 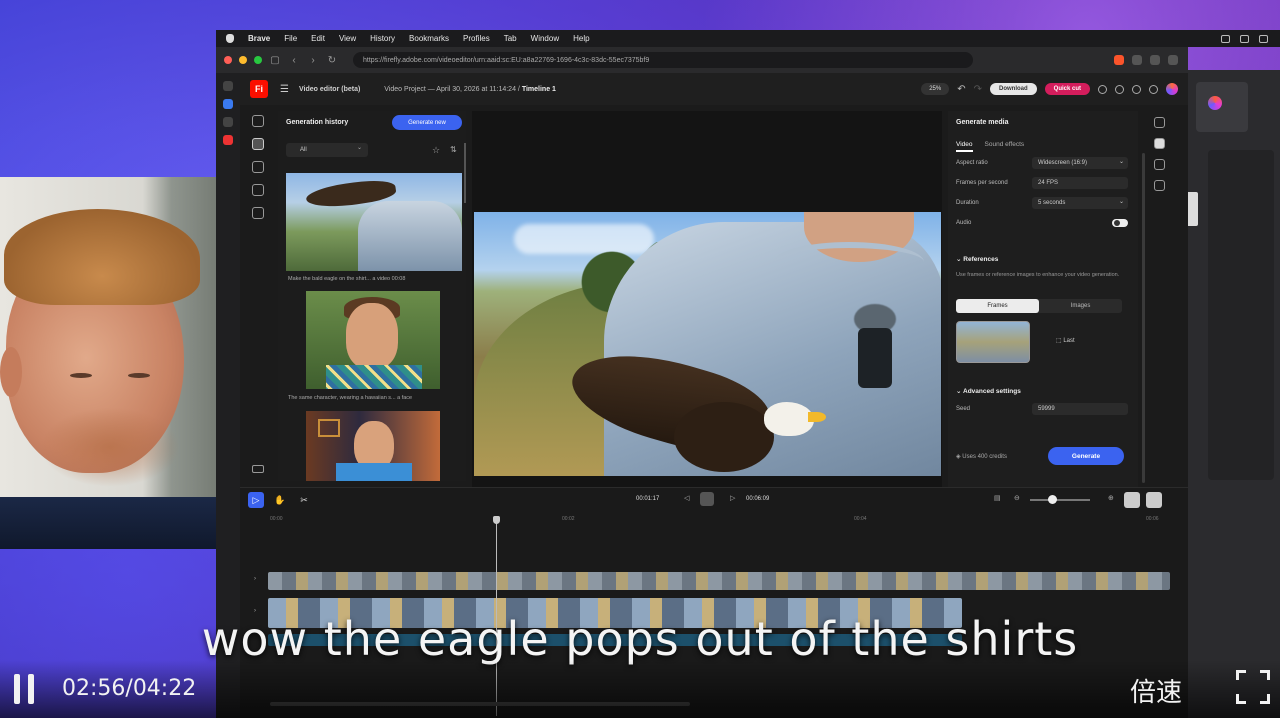 What do you see at coordinates (436, 150) in the screenshot?
I see `star-icon: ☆` at bounding box center [436, 150].